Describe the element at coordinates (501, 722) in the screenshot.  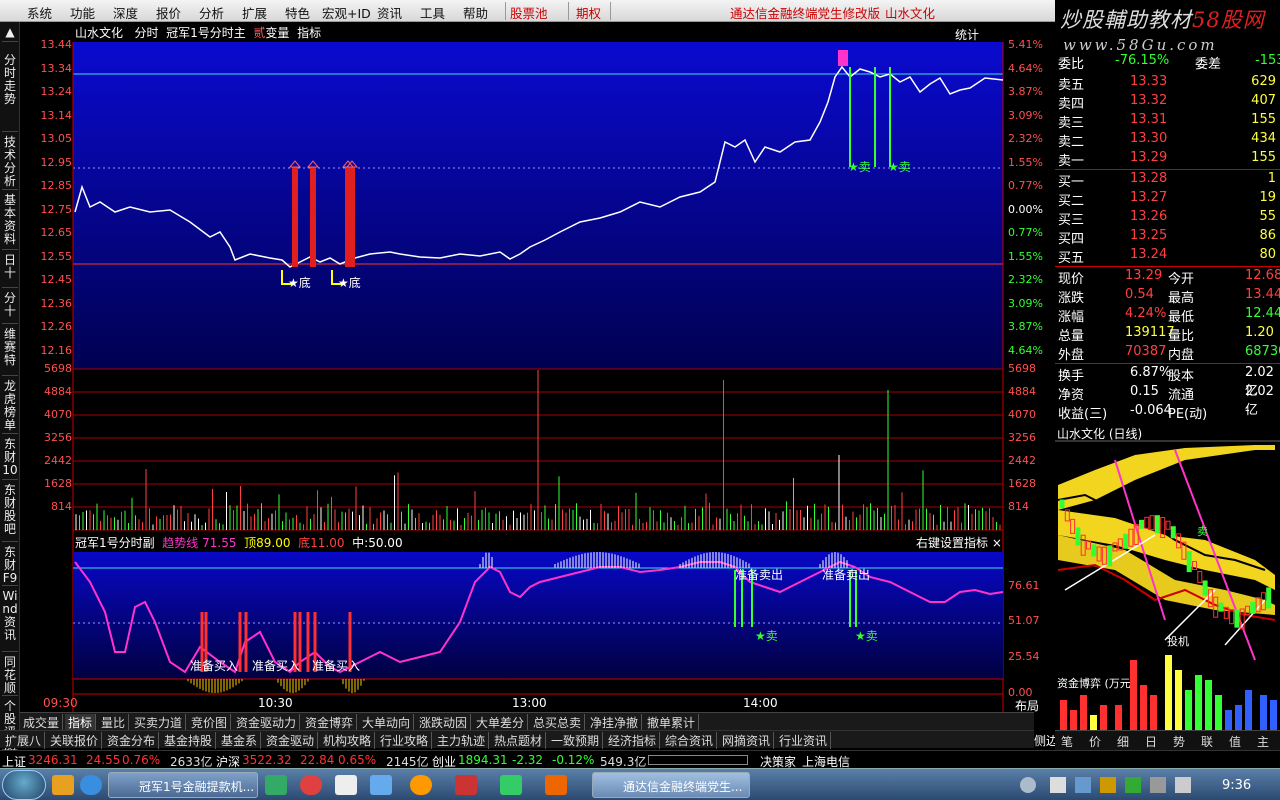
I see `bottom-tab-9: 大单差分` at that location.